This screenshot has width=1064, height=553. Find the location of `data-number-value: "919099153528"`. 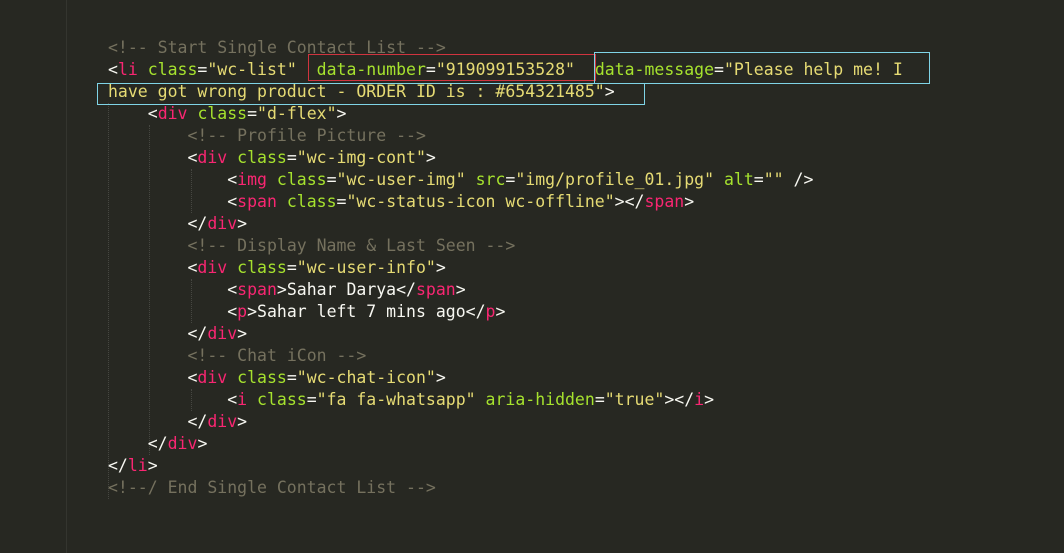

data-number-value: "919099153528" is located at coordinates (505, 69).